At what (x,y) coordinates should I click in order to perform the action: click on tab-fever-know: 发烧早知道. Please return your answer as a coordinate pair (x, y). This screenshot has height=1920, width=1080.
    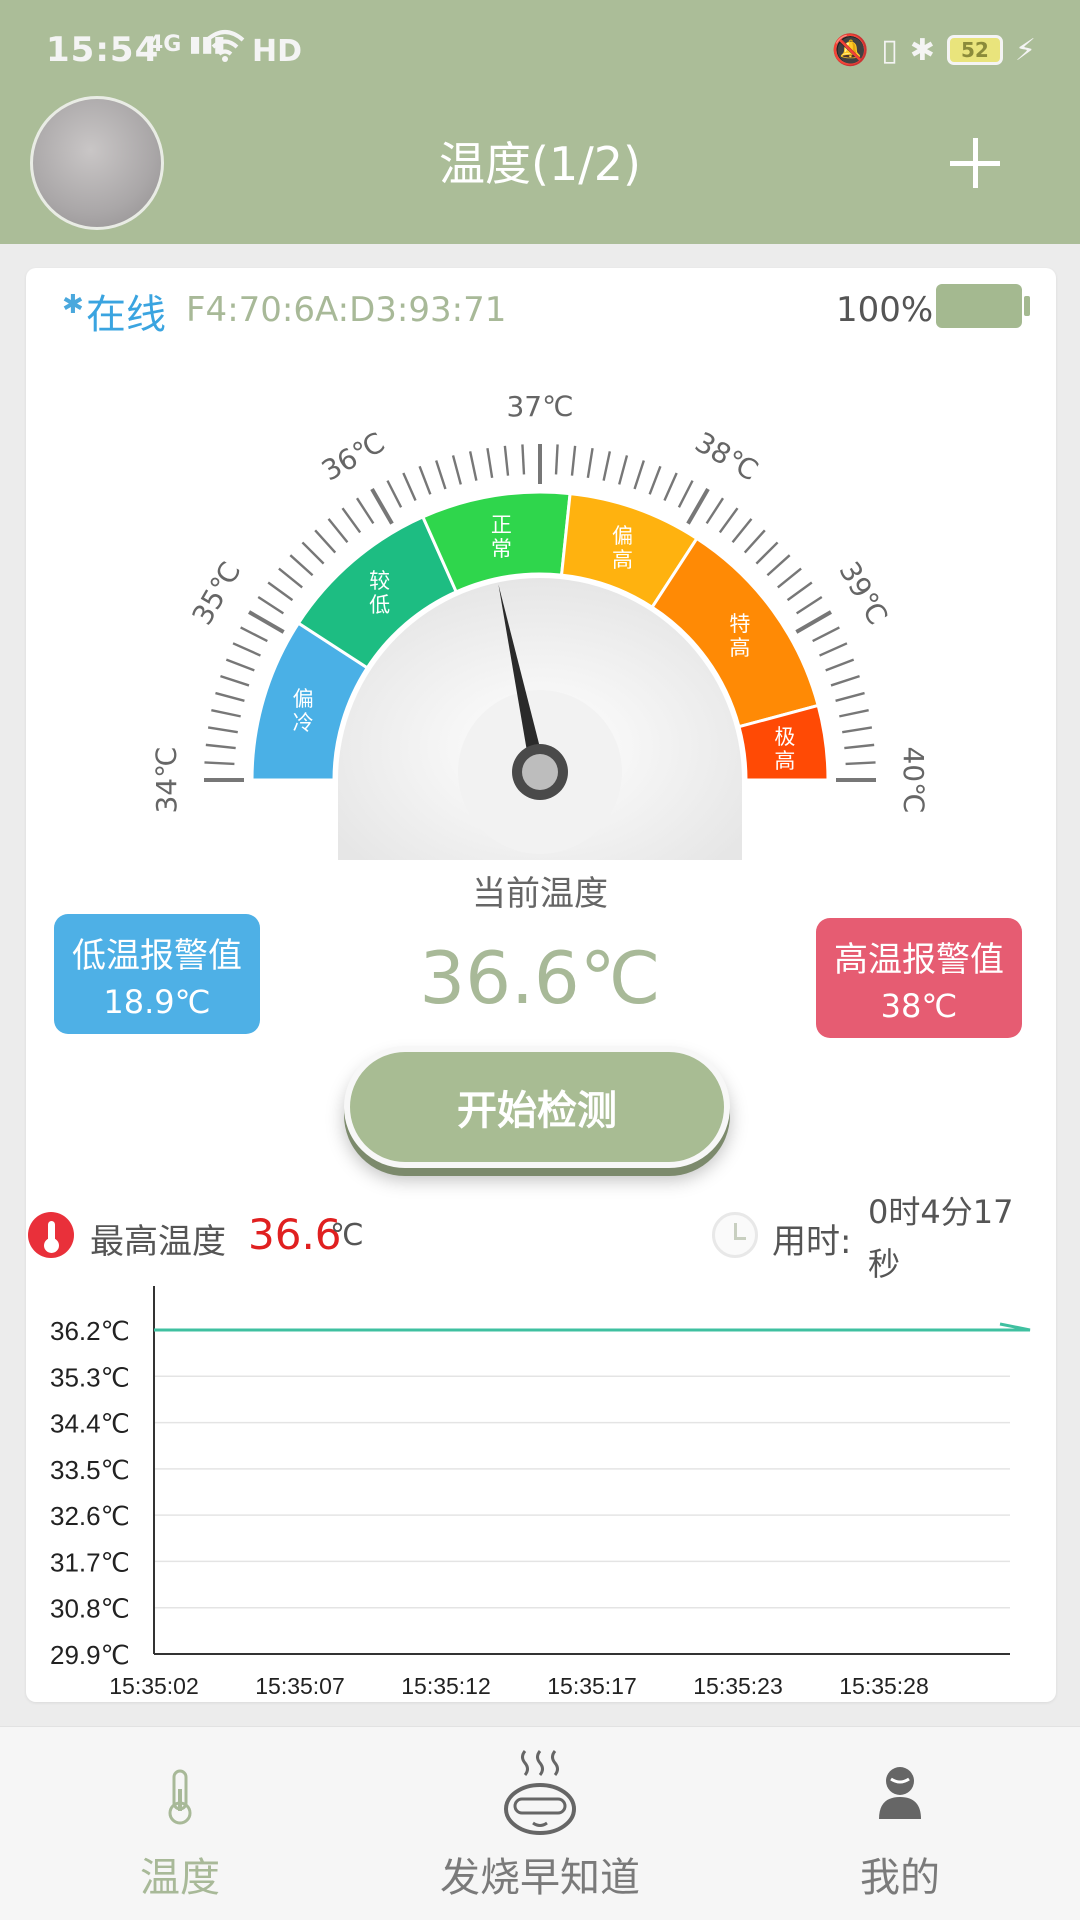
    Looking at the image, I should click on (540, 1823).